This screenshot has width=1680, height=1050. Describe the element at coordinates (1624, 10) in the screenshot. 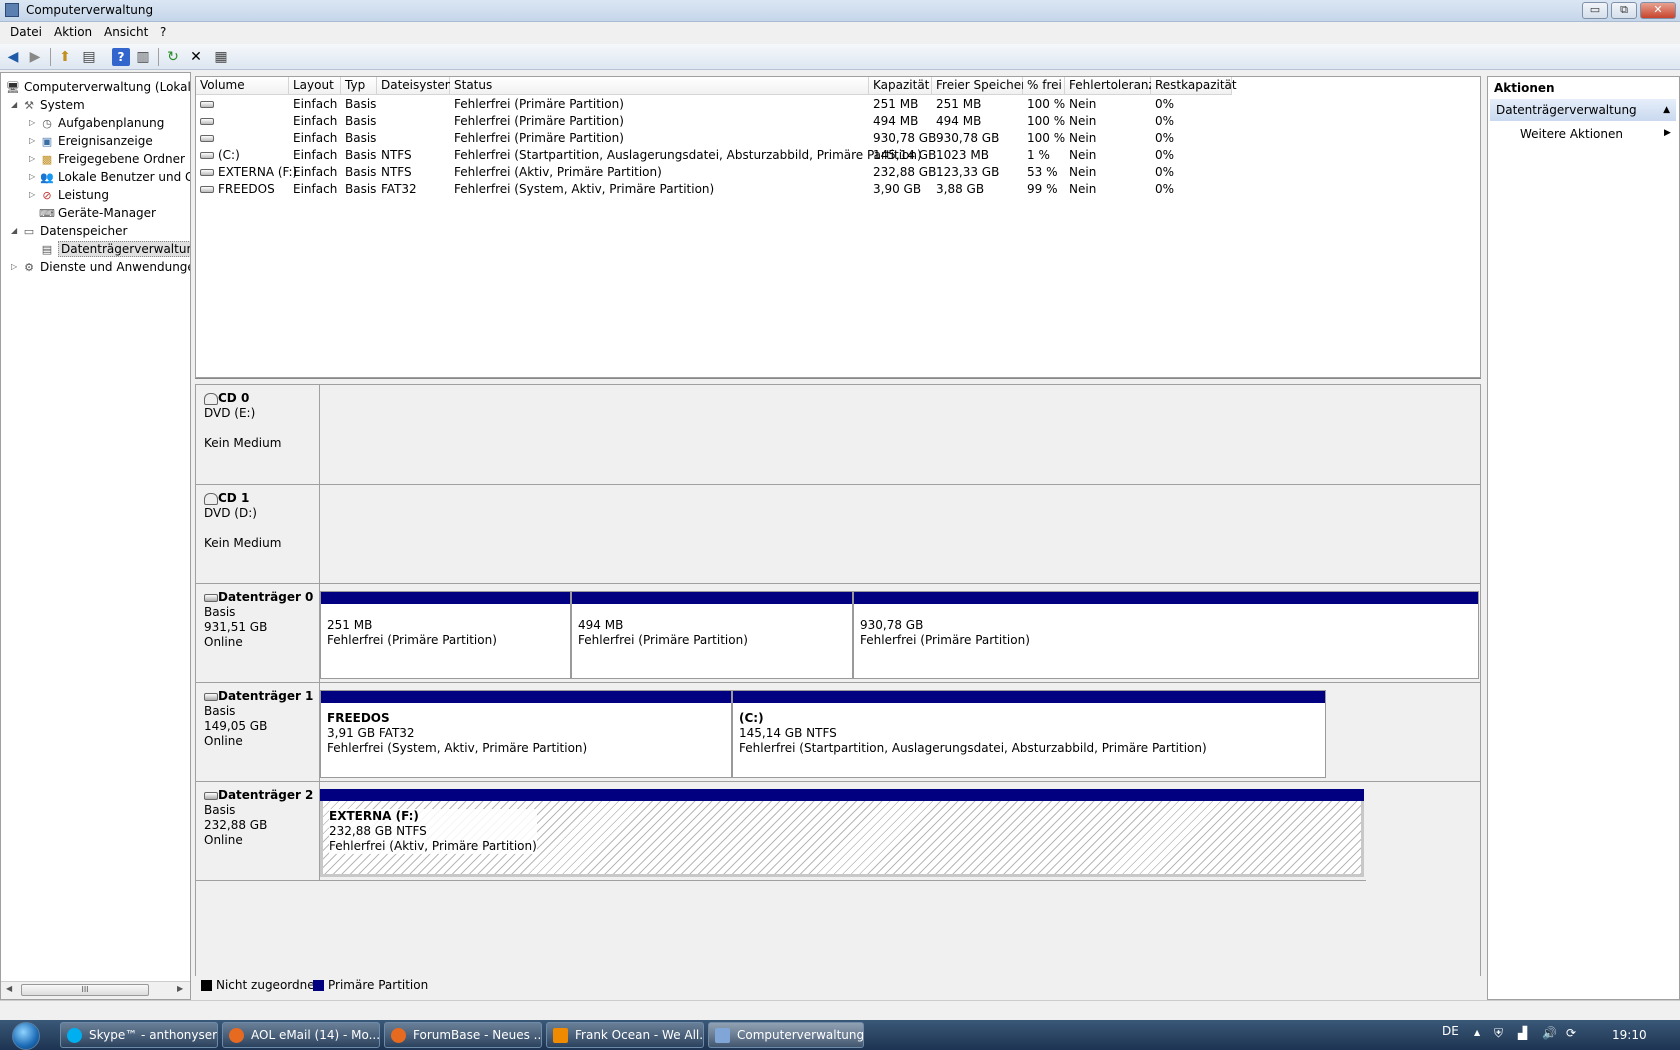

I see `maximize-button: ⧉` at that location.